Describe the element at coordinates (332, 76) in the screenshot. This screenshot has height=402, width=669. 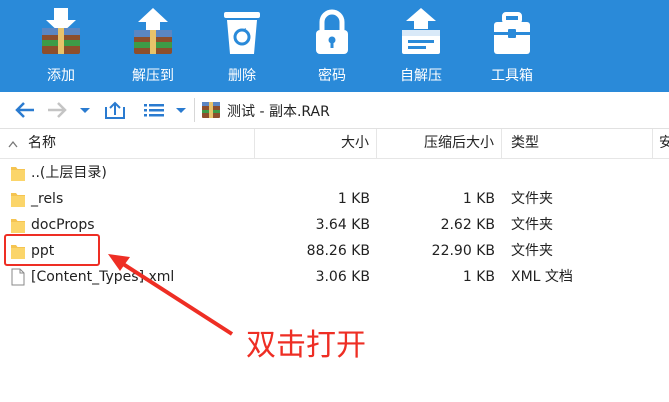
I see `password-button-label: 密码` at that location.